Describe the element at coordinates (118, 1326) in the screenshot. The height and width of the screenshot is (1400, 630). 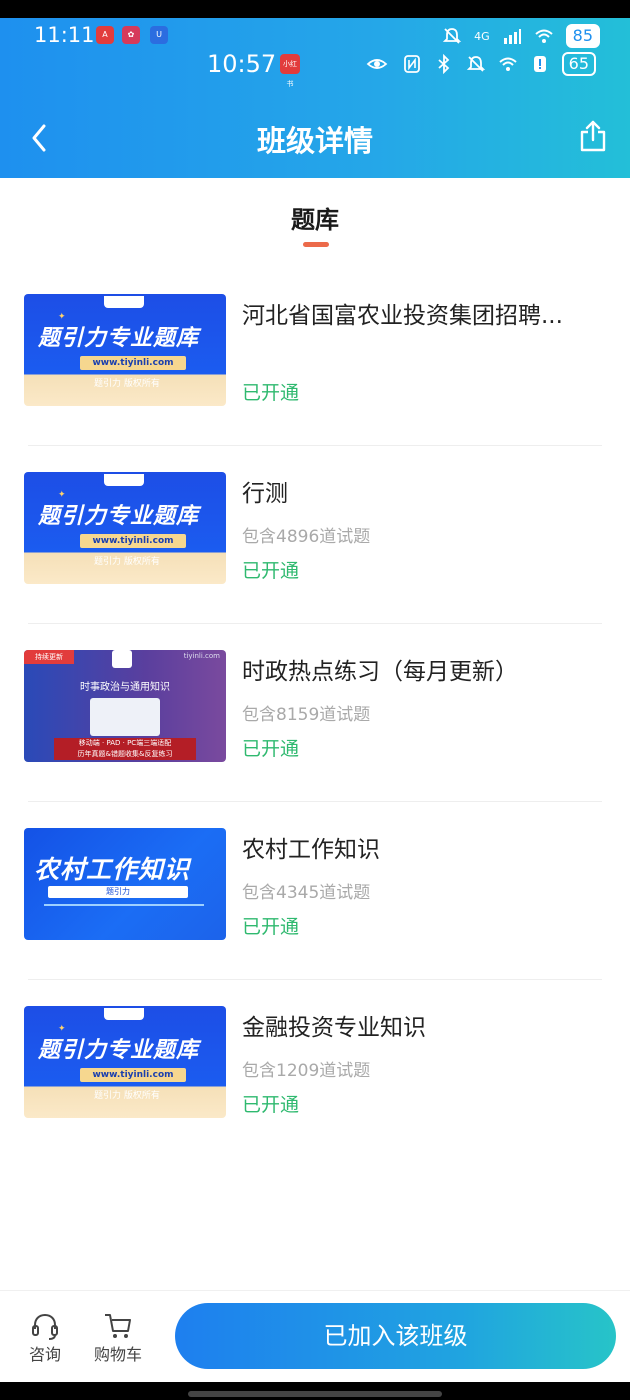
I see `cart-icon` at that location.